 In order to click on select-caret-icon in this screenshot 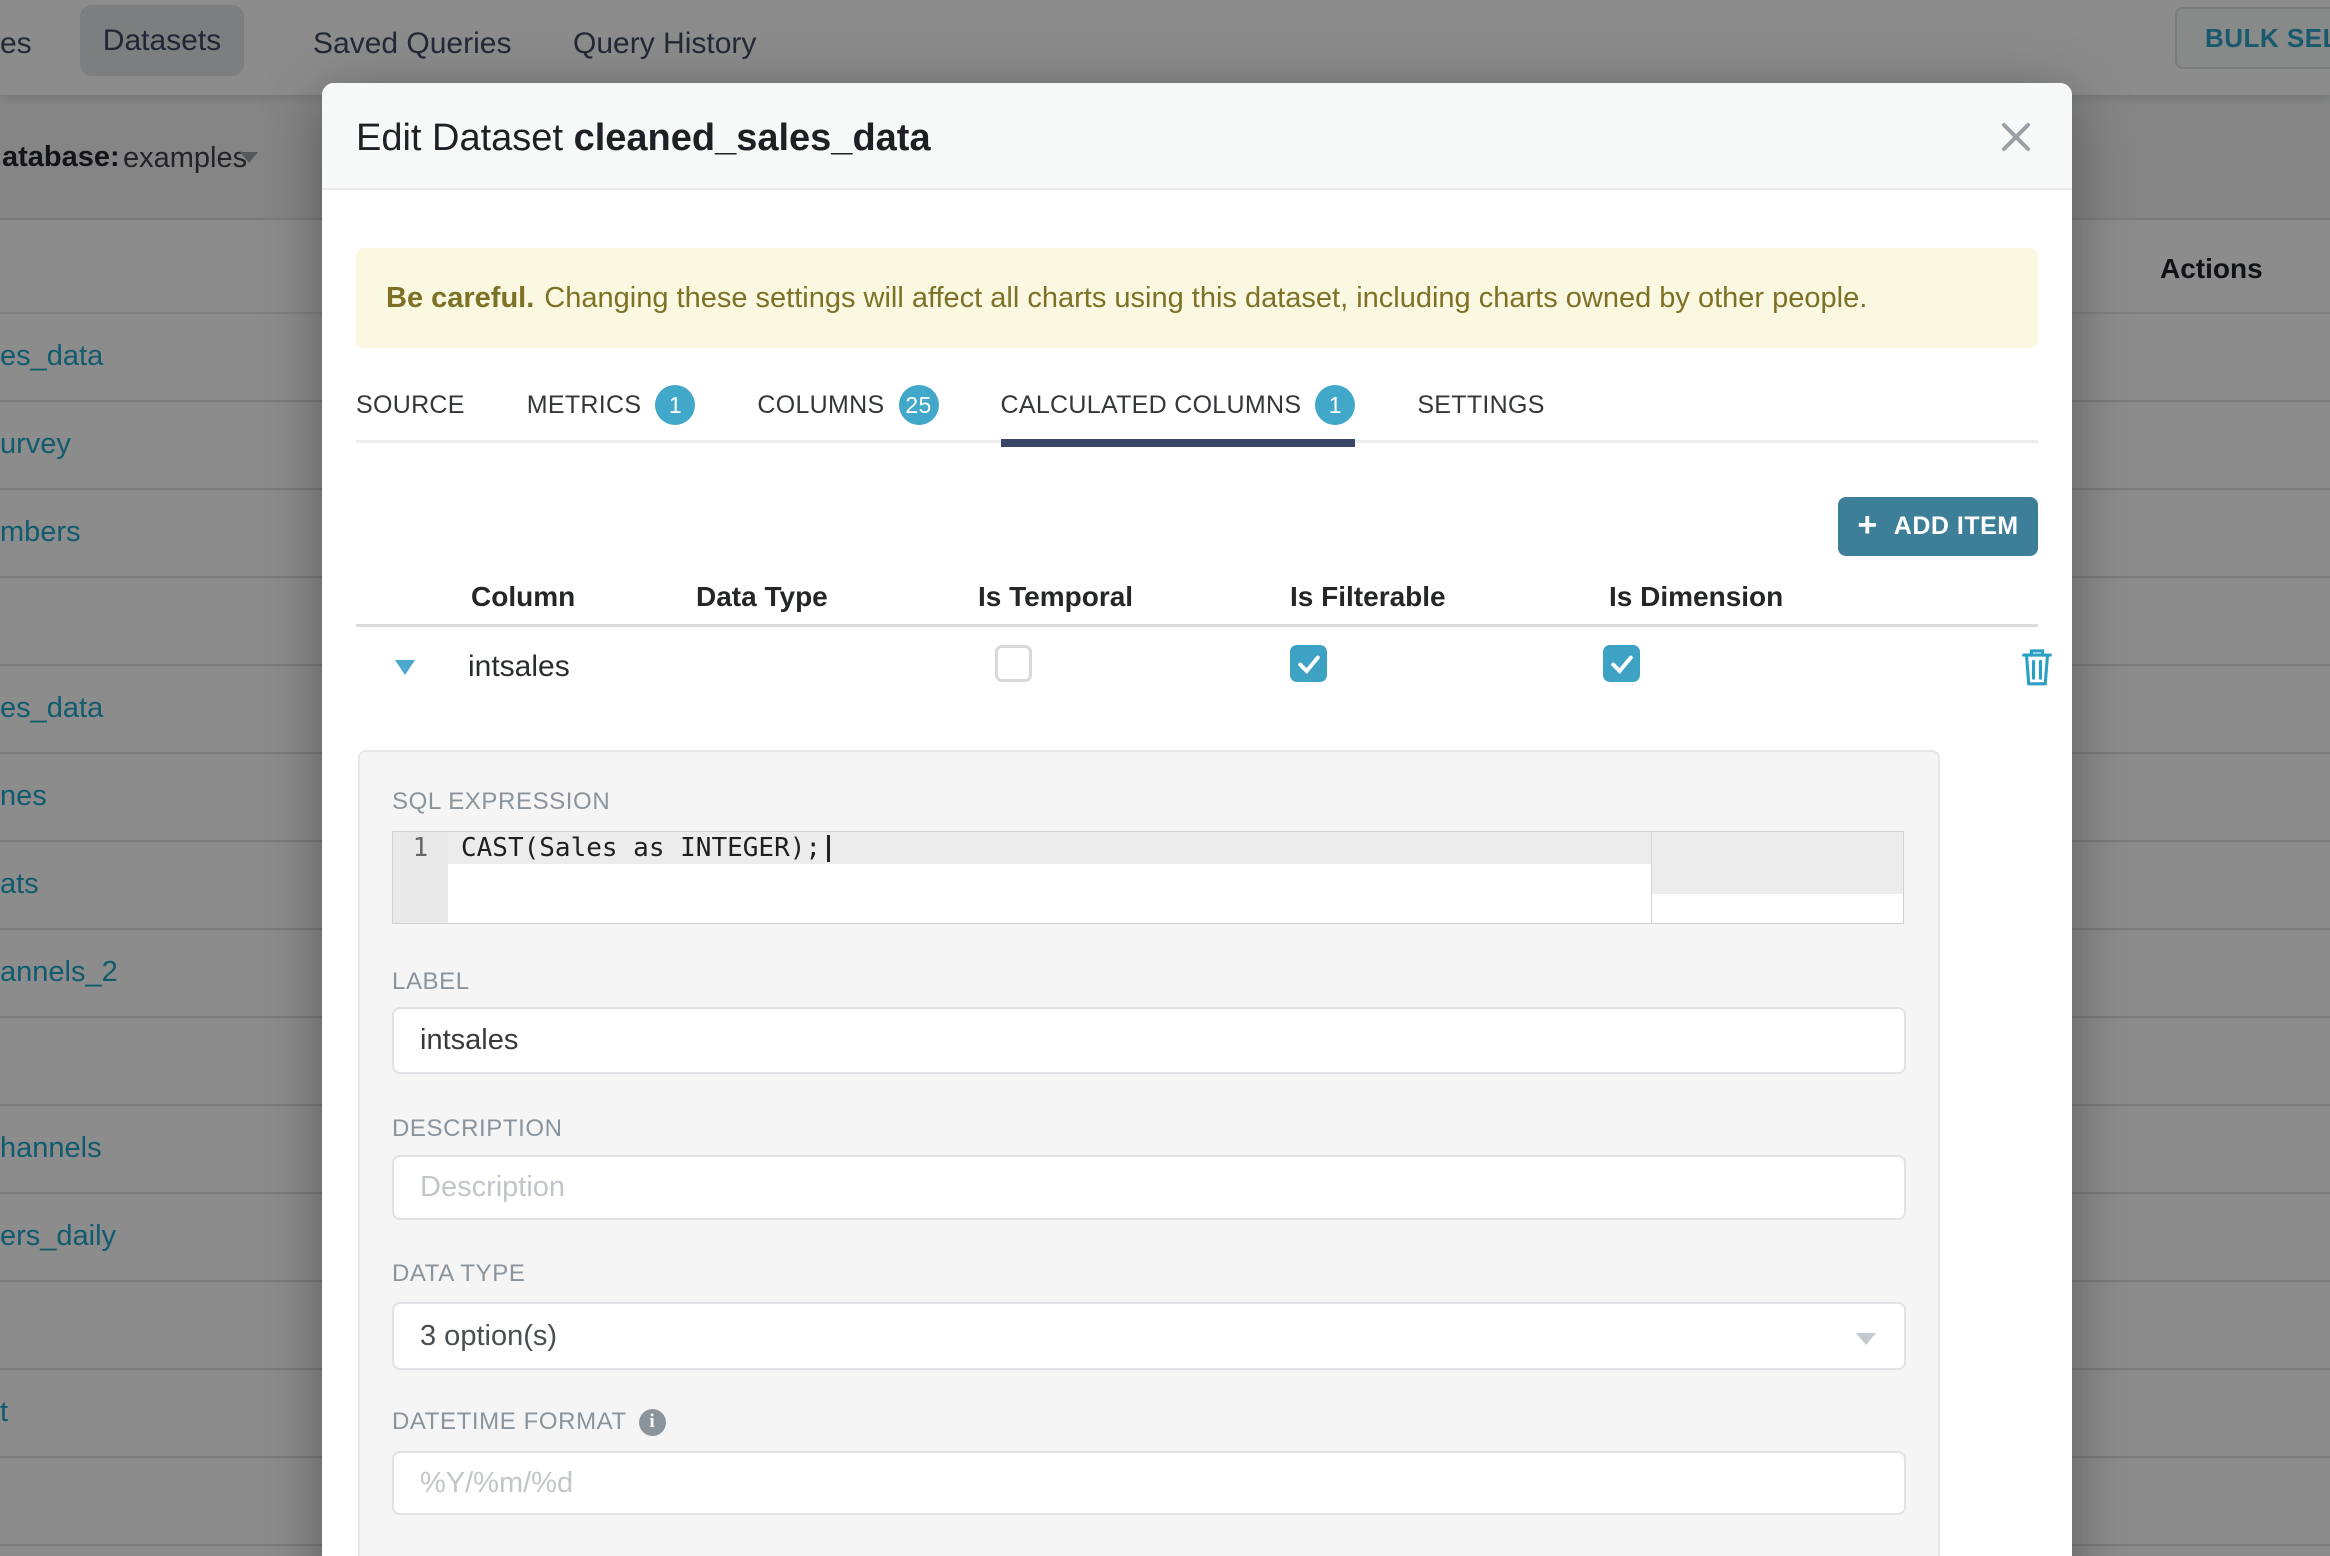, I will do `click(1866, 1339)`.